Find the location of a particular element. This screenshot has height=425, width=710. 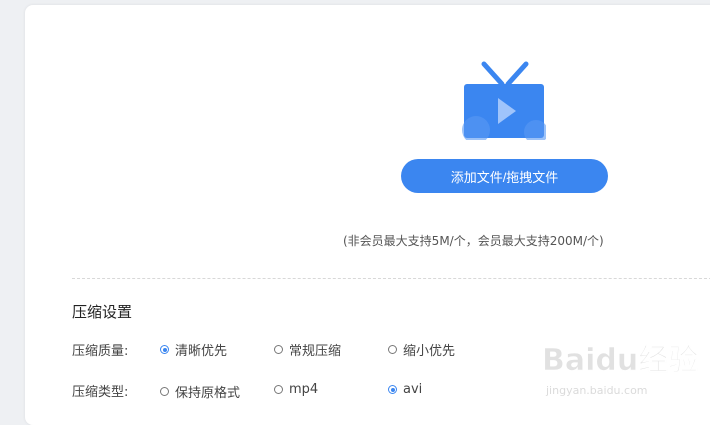

type-option-mp4: mp4 is located at coordinates (296, 389).